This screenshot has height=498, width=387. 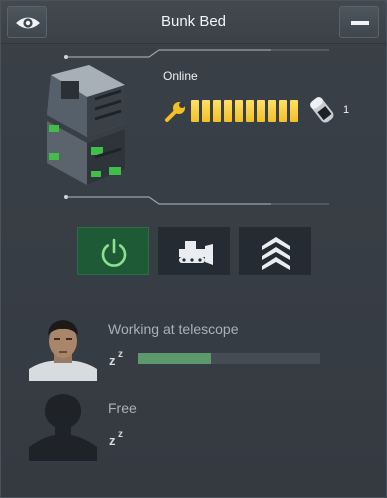 What do you see at coordinates (175, 112) in the screenshot?
I see `wrench-icon` at bounding box center [175, 112].